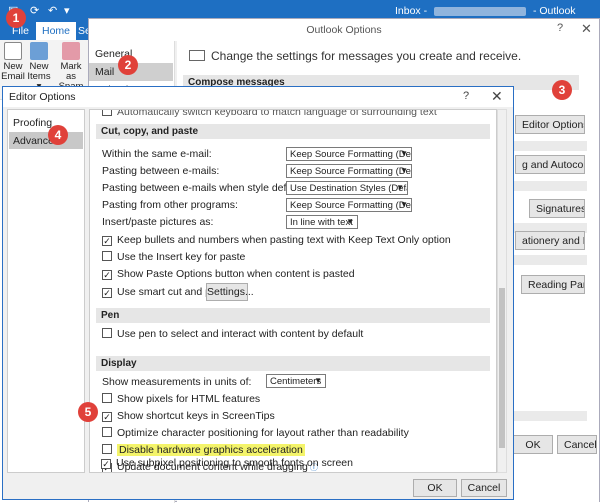 The width and height of the screenshot is (600, 503). I want to click on step-marker-1: 1, so click(16, 18).